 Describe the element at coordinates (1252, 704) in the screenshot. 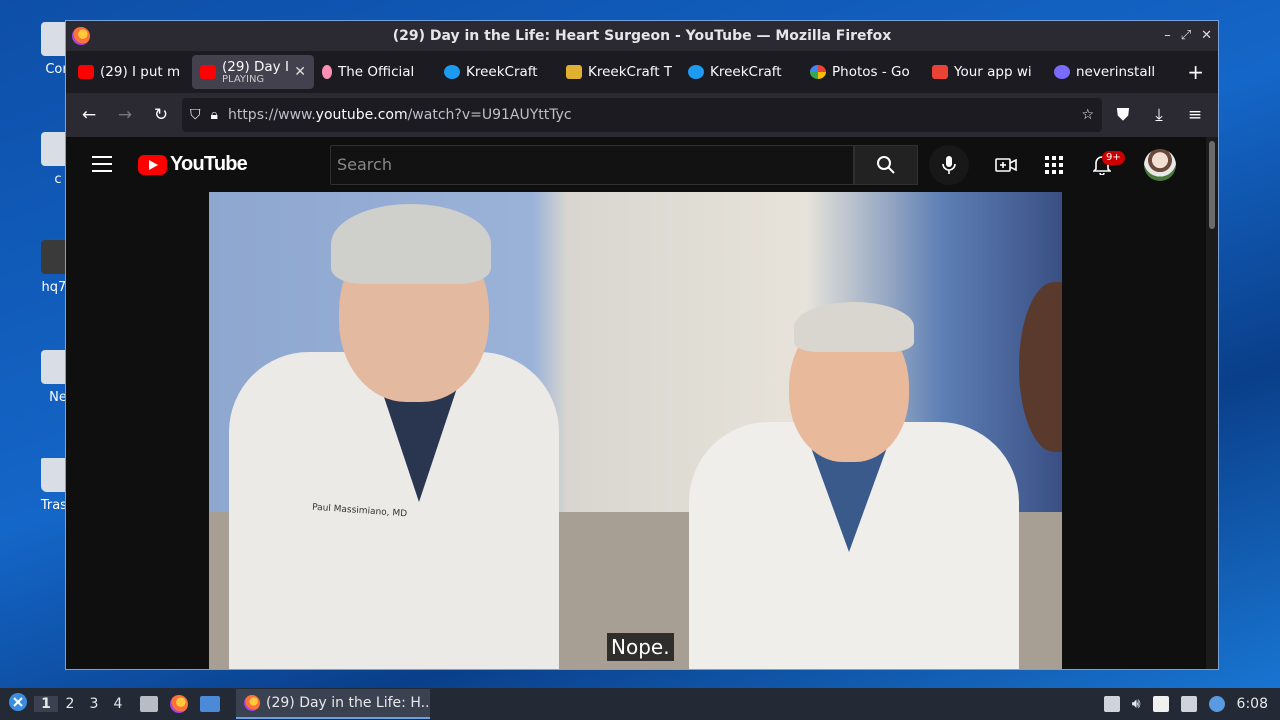

I see `clock: 6:08` at that location.